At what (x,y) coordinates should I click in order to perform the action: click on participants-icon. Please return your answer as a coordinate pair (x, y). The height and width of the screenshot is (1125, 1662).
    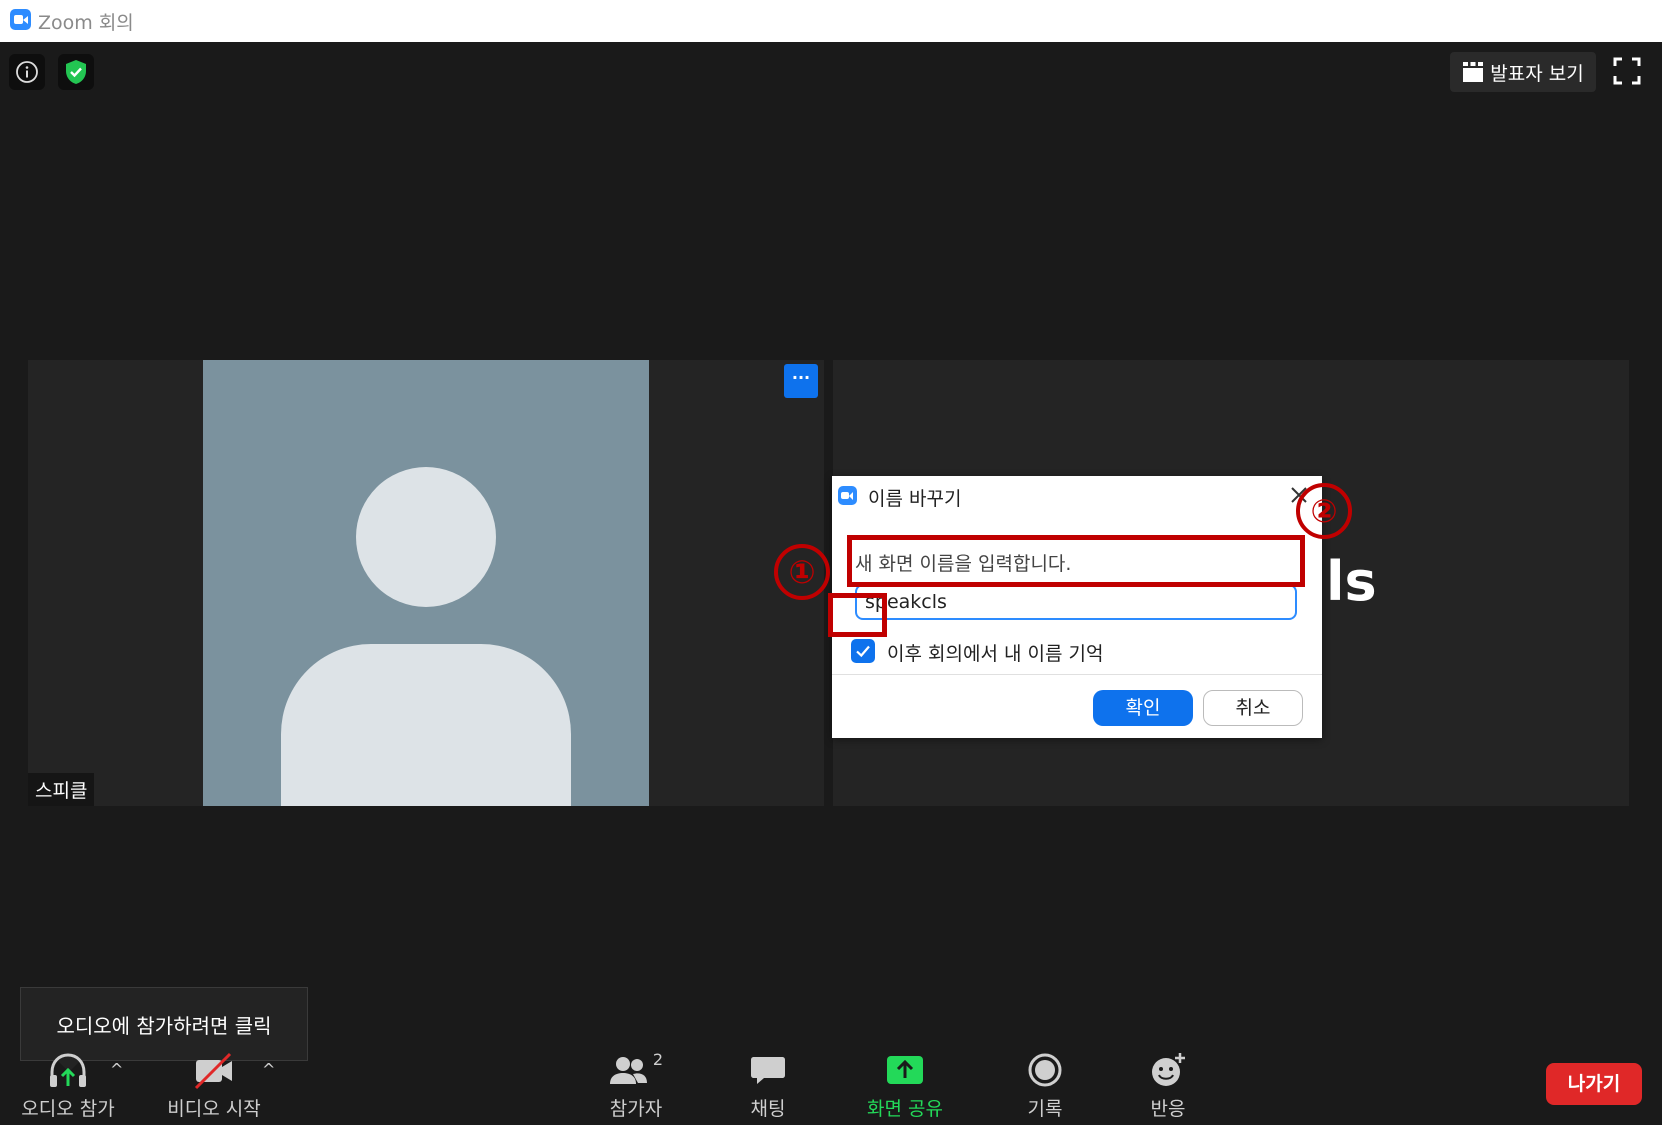
    Looking at the image, I should click on (628, 1070).